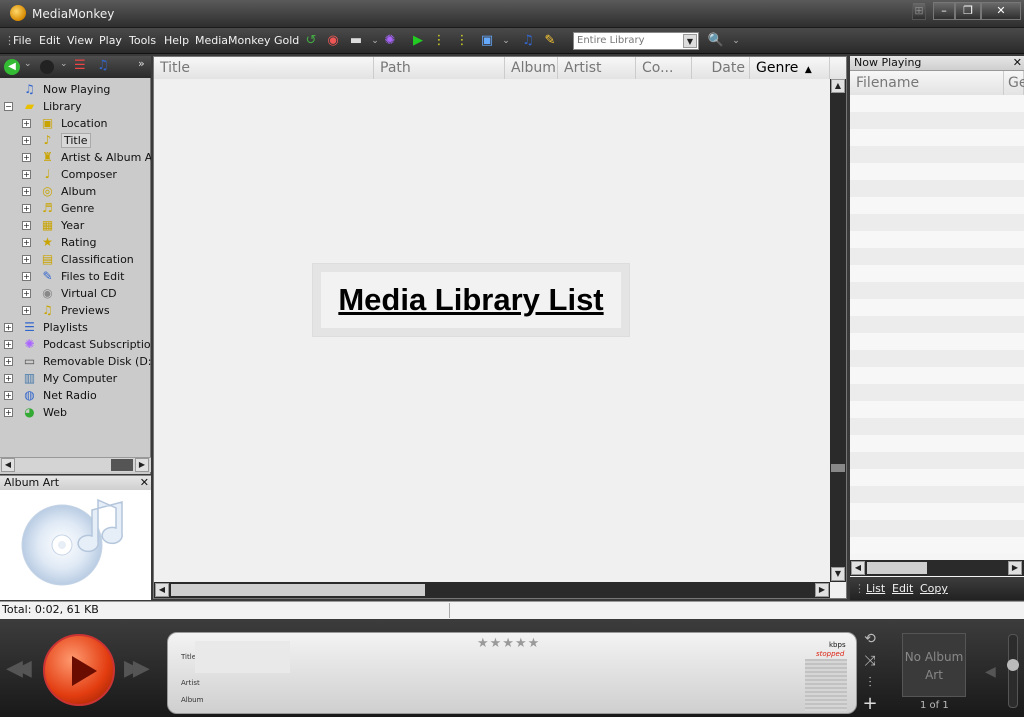 The image size is (1024, 717). I want to click on tree-item-net-radio: + ◍ Net Radio, so click(75, 395).